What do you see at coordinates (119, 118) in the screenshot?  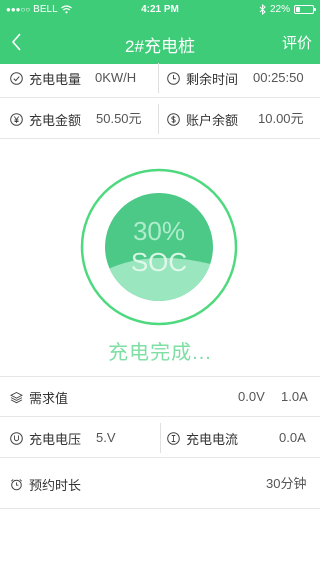 I see `charge-cost-value: 50.50元` at bounding box center [119, 118].